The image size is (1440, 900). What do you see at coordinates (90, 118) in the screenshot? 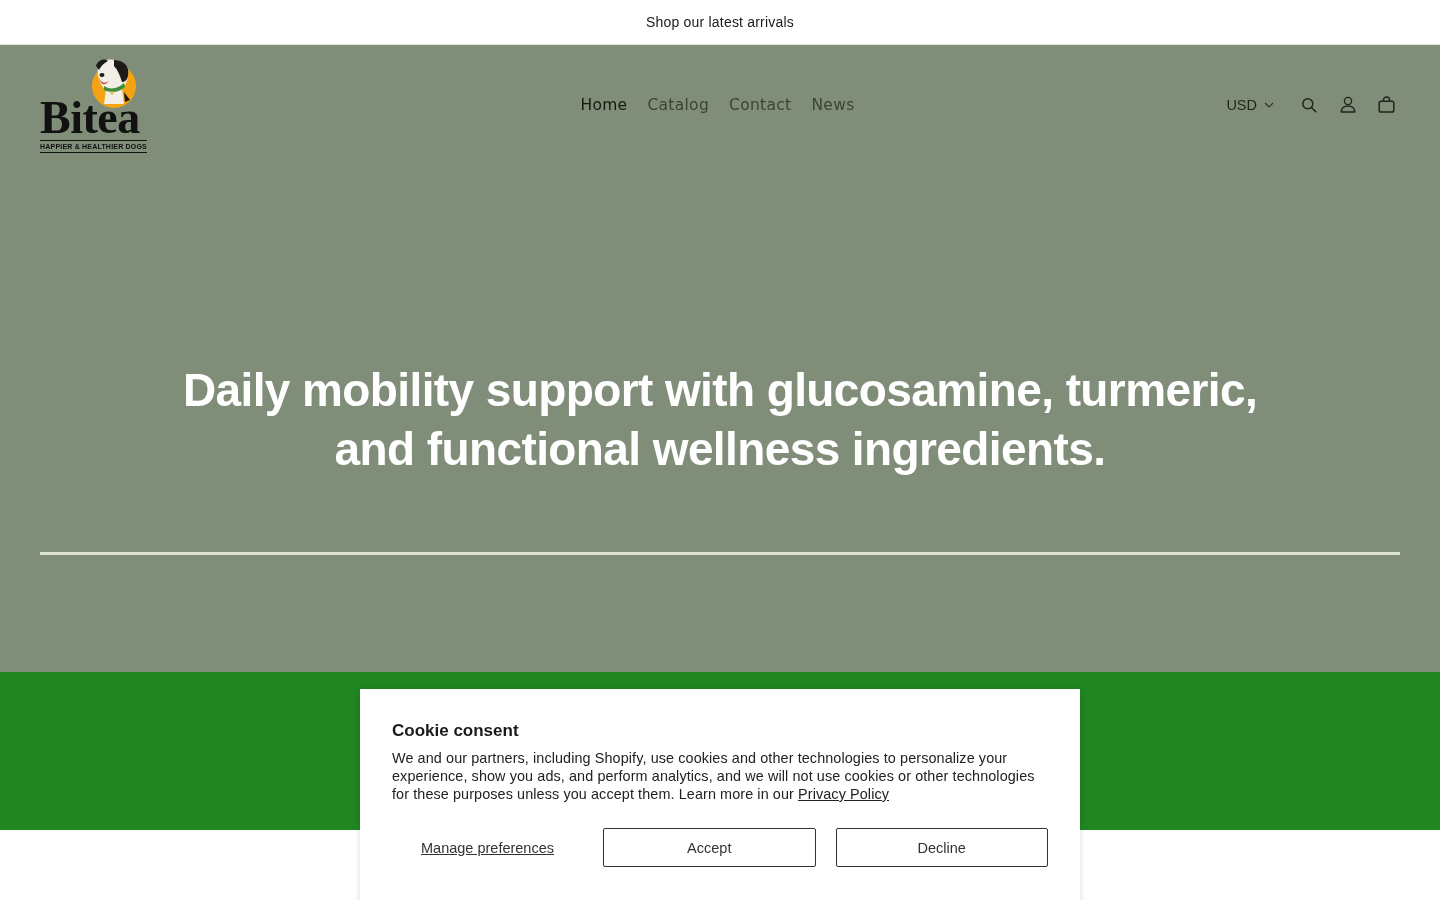
I see `logo-wordmark: Bitea` at bounding box center [90, 118].